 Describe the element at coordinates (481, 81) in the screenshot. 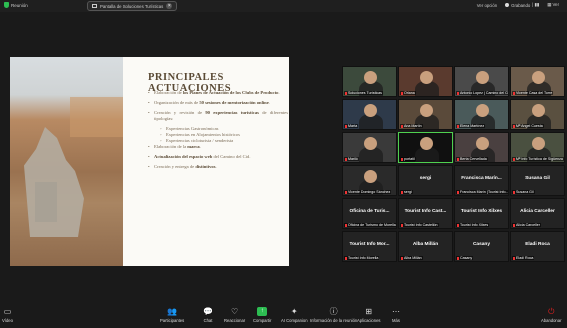

I see `participant-tile: Antonio Lopez | Camino del Cid` at that location.